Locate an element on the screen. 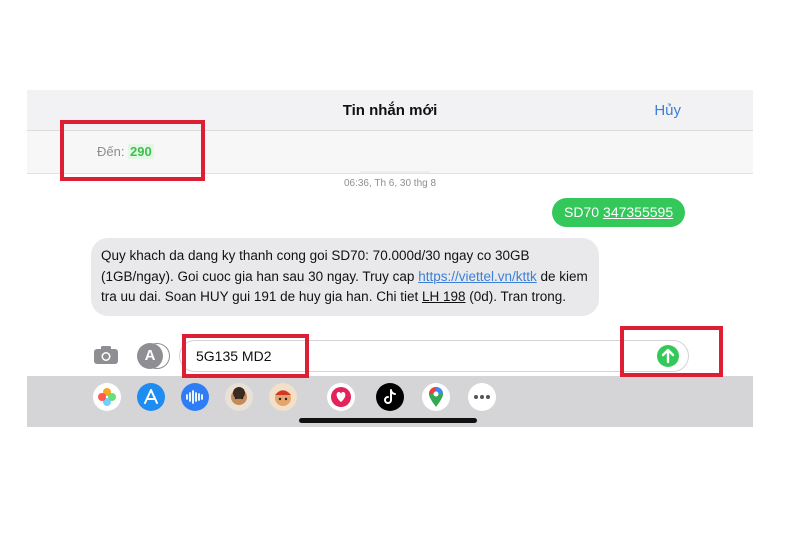 The width and height of the screenshot is (800, 533). tiktok-icon is located at coordinates (390, 397).